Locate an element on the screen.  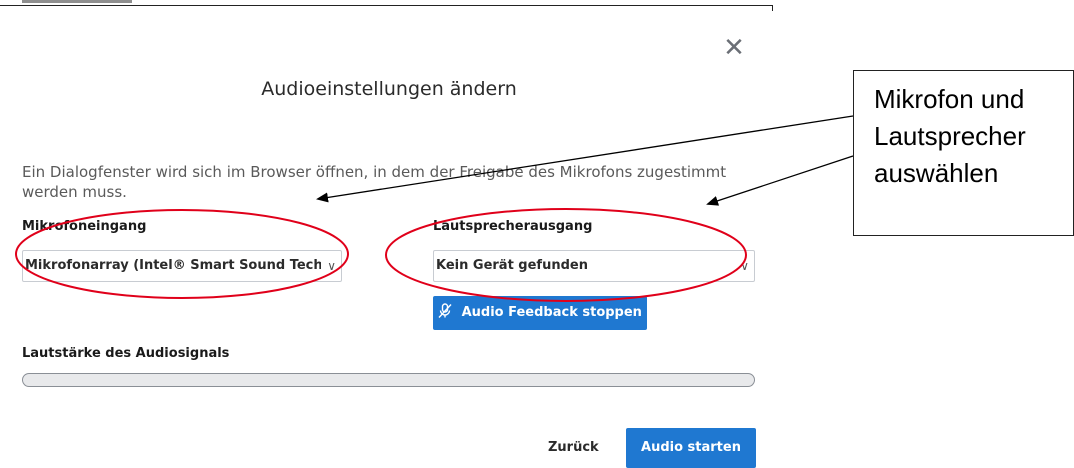
arrow-to-speaker is located at coordinates (780, 180).